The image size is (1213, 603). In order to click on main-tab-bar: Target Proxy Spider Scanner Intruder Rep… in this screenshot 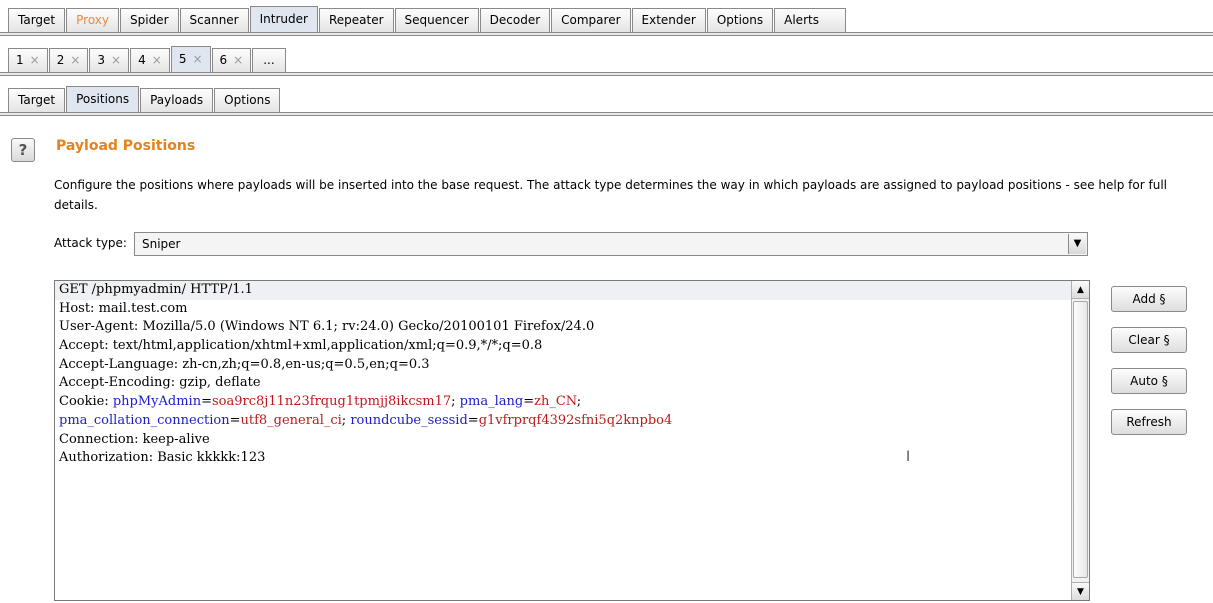, I will do `click(423, 18)`.